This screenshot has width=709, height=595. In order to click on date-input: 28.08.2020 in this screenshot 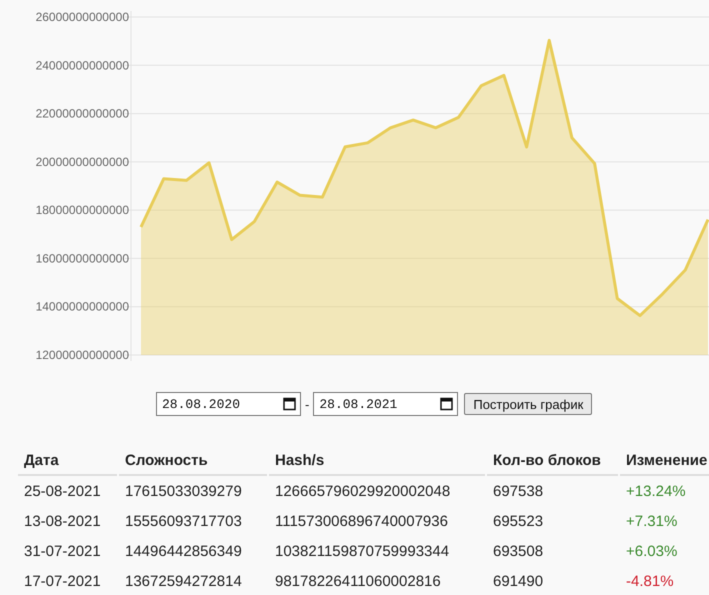, I will do `click(228, 404)`.